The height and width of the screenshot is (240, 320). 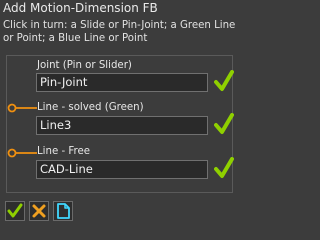 I want to click on ok-button, so click(x=15, y=211).